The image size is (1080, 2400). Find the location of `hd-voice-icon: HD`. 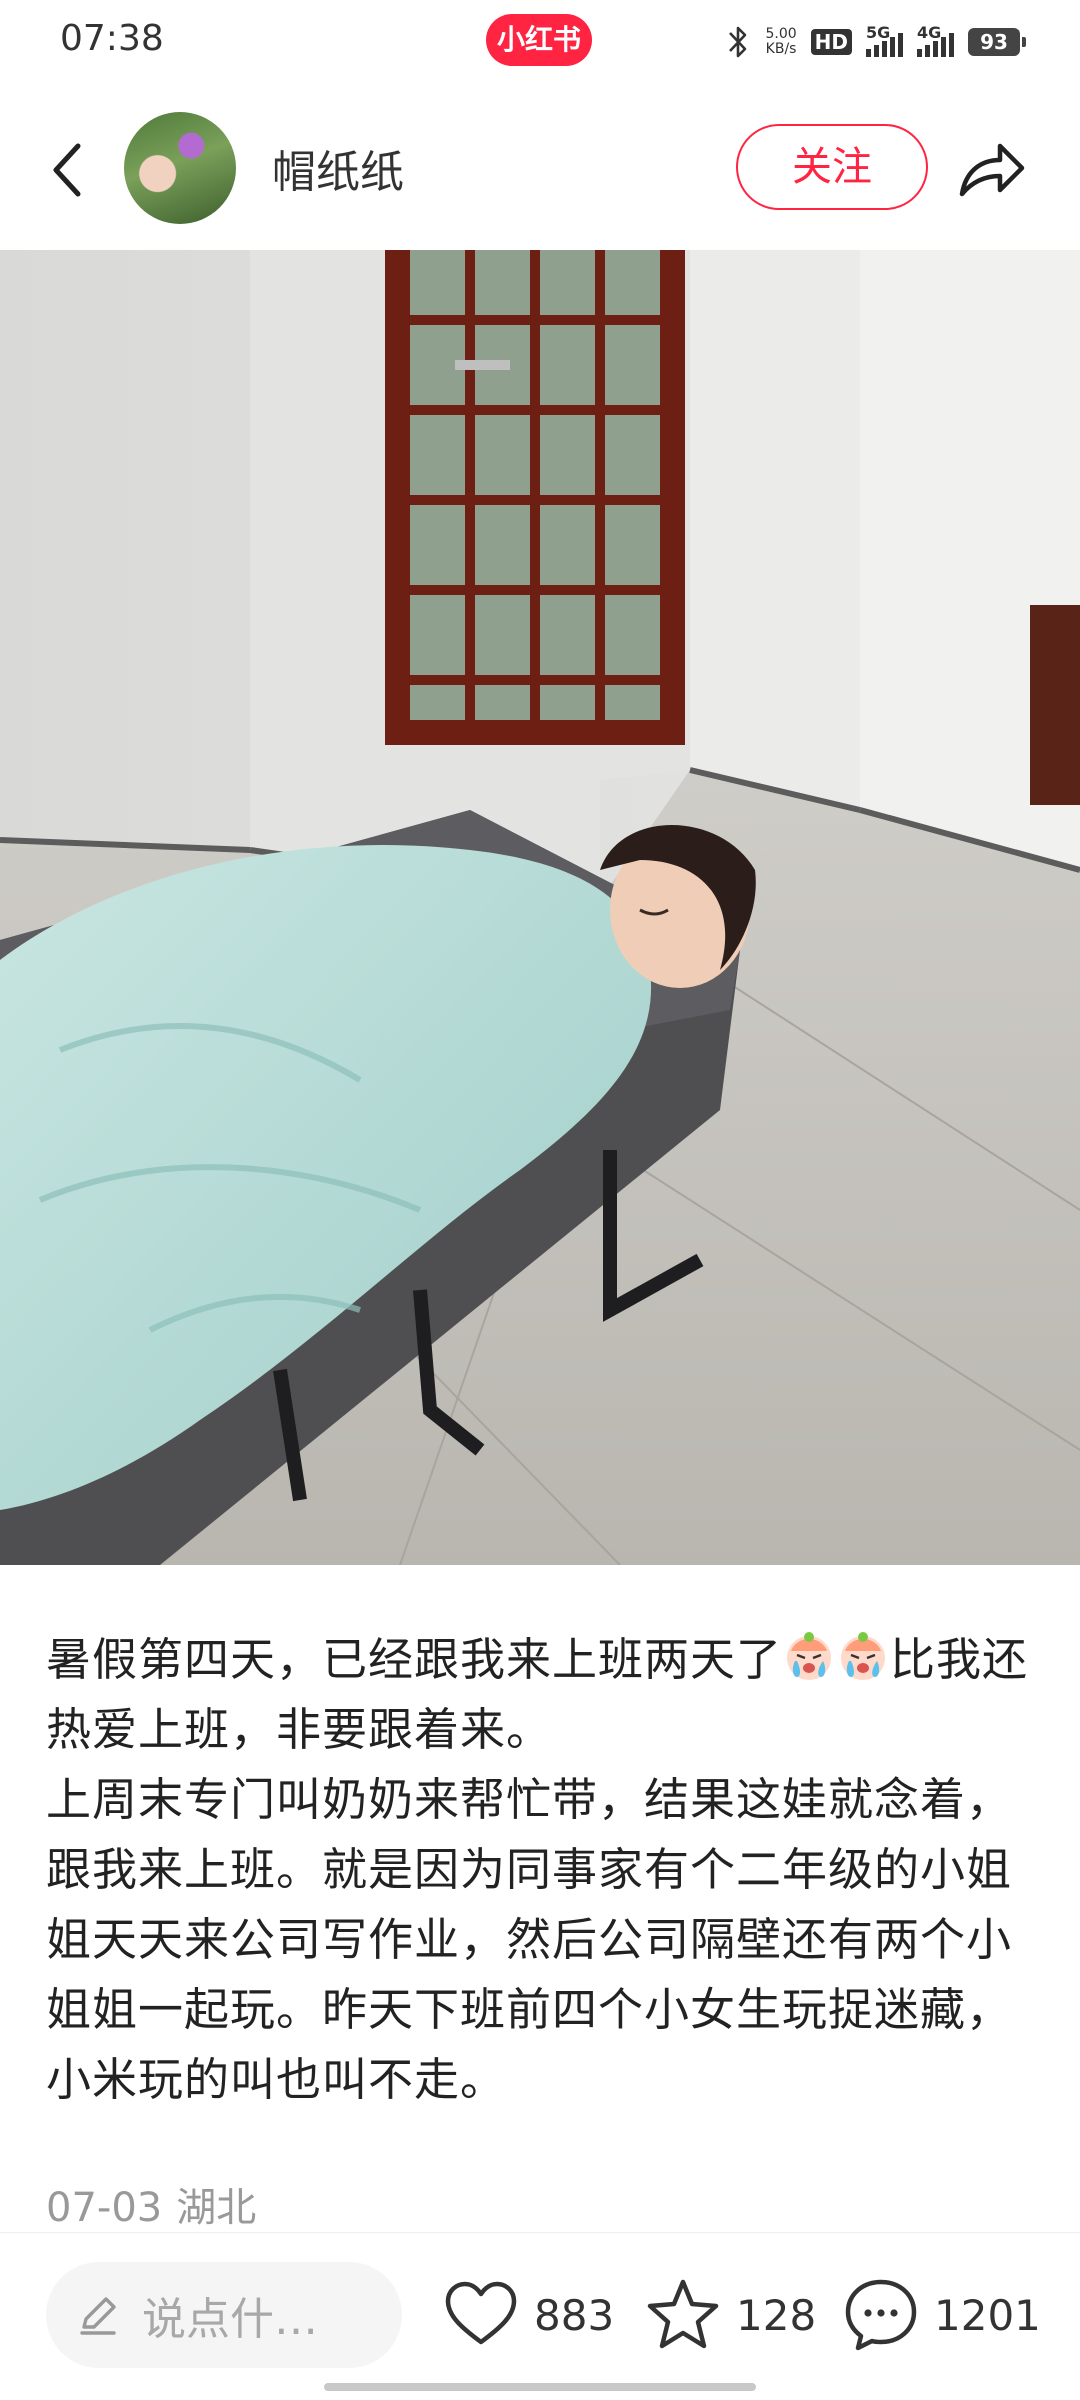

hd-voice-icon: HD is located at coordinates (831, 42).